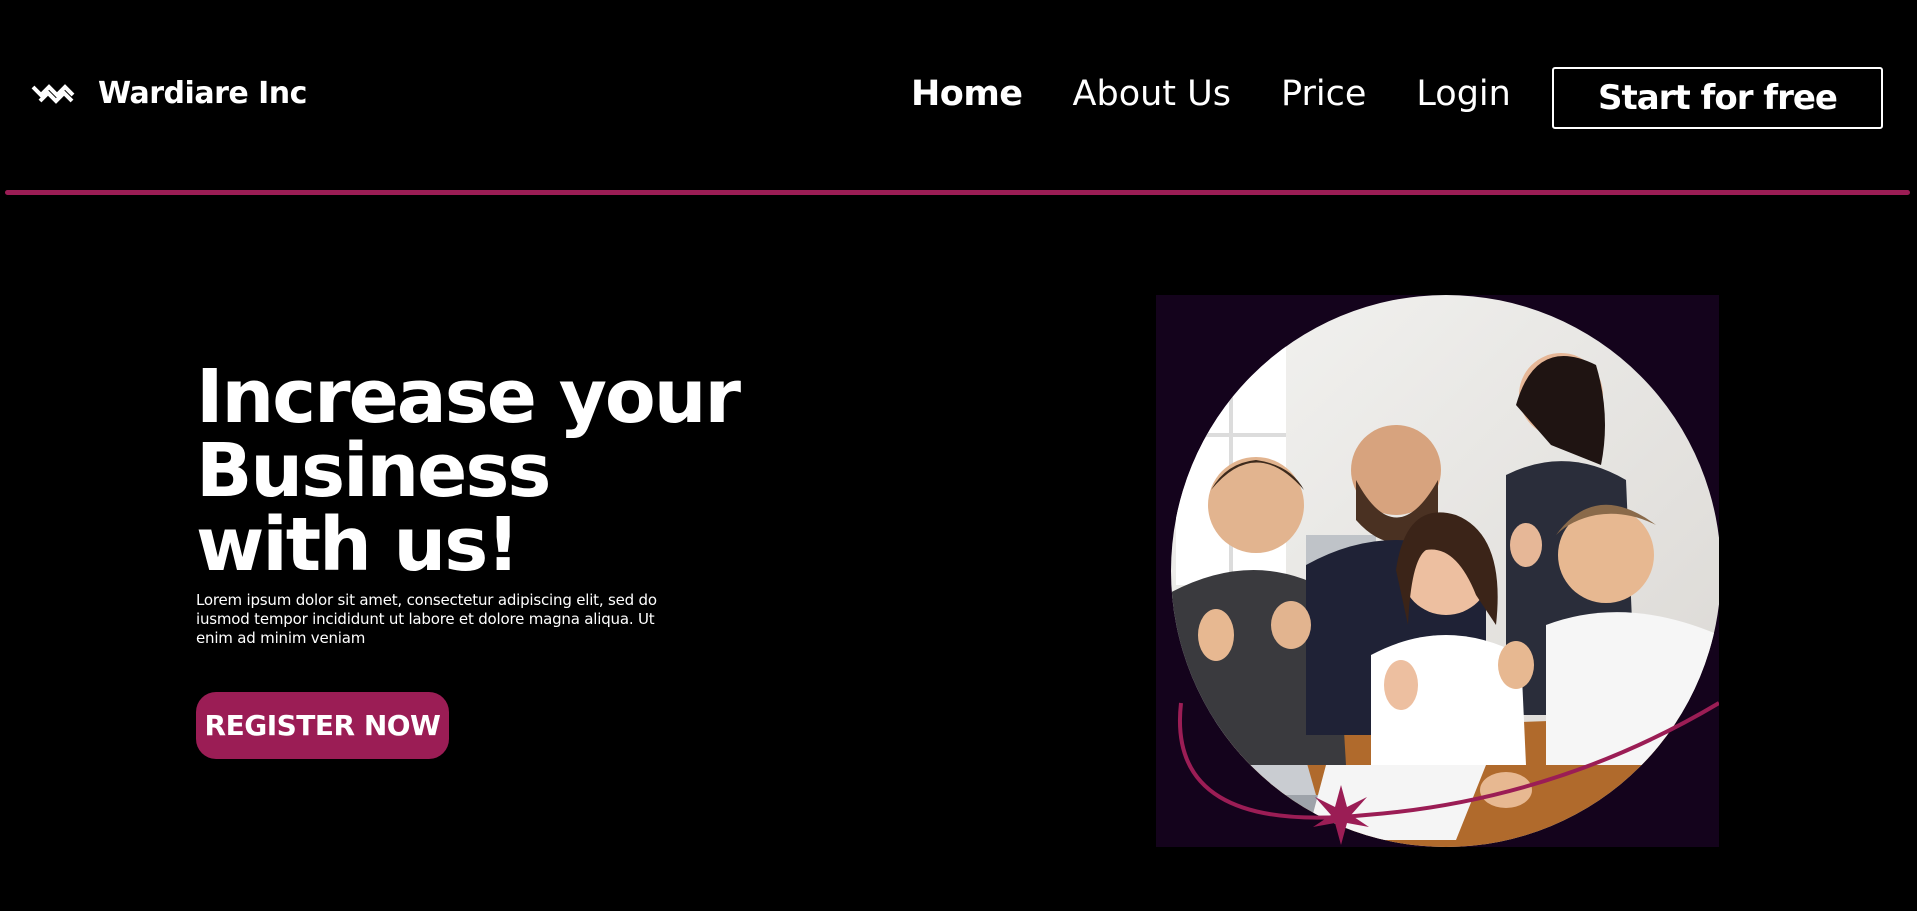 Image resolution: width=1917 pixels, height=911 pixels. What do you see at coordinates (358, 545) in the screenshot?
I see `hero-title-line: with us!` at bounding box center [358, 545].